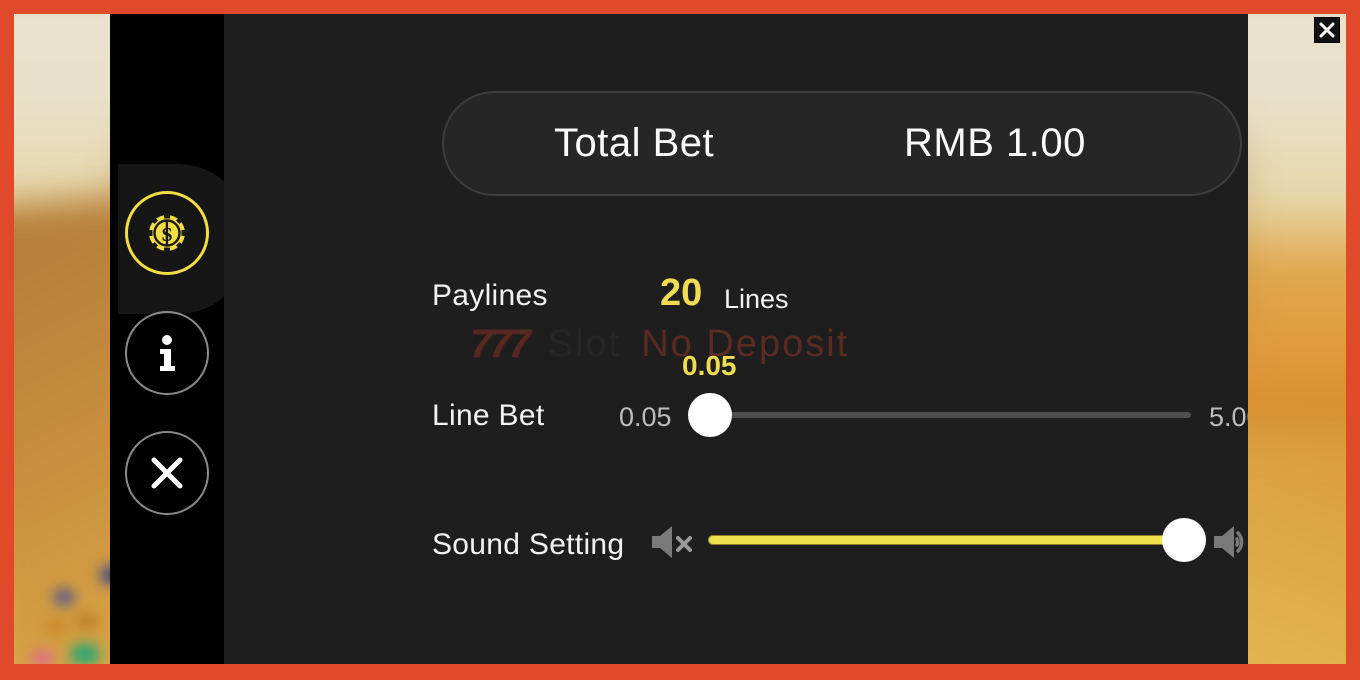 The height and width of the screenshot is (680, 1360). What do you see at coordinates (952, 540) in the screenshot?
I see `sound-slider-fill` at bounding box center [952, 540].